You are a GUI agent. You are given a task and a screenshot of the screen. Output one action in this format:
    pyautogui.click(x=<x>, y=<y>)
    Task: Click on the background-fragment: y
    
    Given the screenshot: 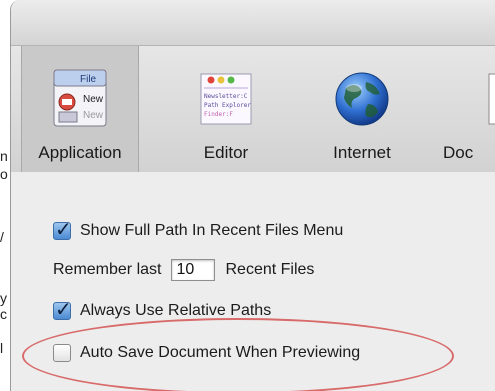 What is the action you would take?
    pyautogui.click(x=3, y=298)
    